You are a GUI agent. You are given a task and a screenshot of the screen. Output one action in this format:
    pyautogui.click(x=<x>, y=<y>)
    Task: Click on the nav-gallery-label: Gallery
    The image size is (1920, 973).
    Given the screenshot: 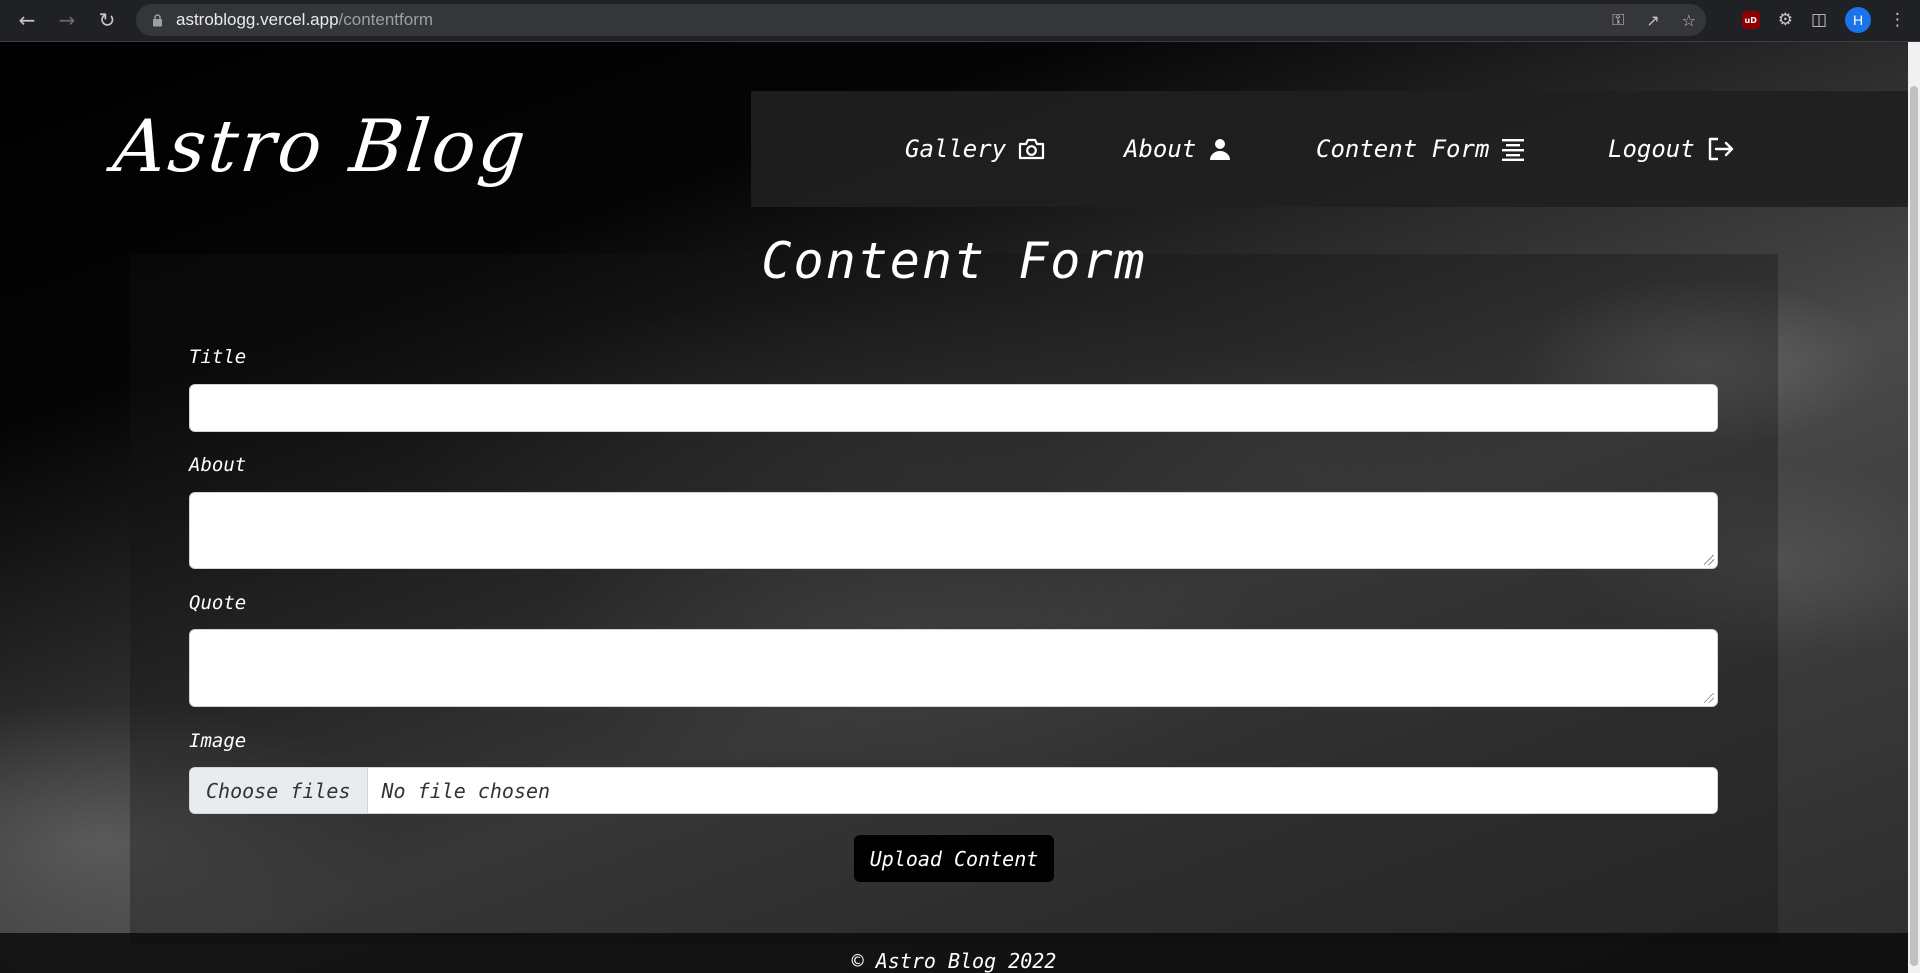 What is the action you would take?
    pyautogui.click(x=956, y=149)
    